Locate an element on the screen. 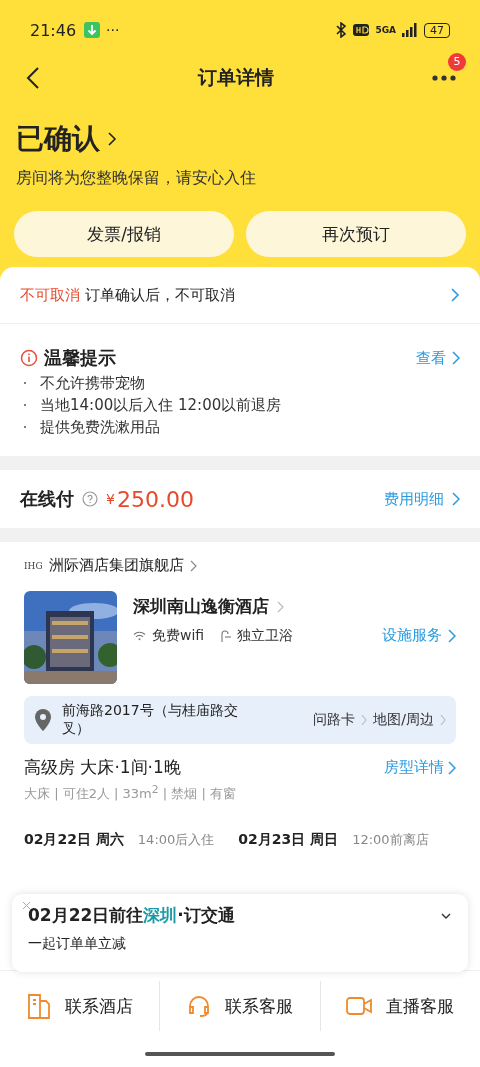 This screenshot has width=480, height=1067. contact-button: 联系客服 is located at coordinates (240, 1006).